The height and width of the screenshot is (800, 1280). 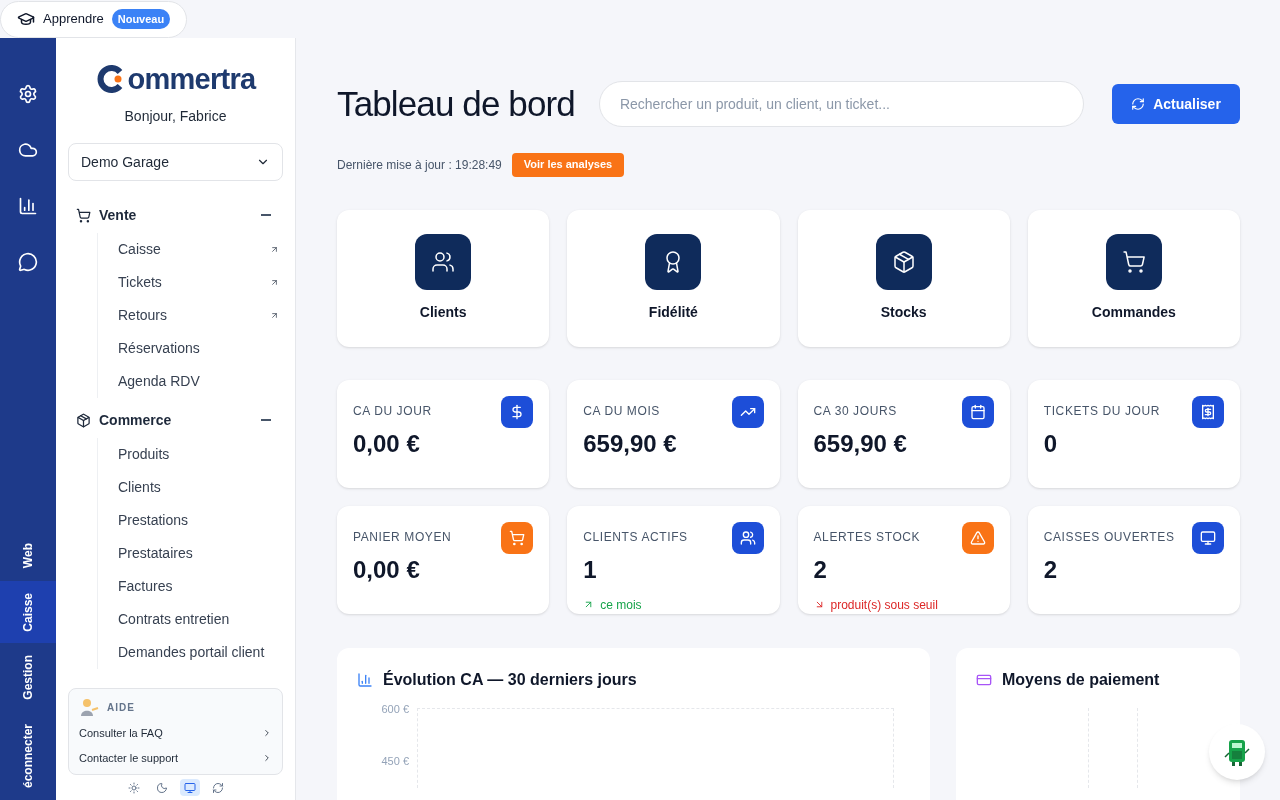 I want to click on learn-button: Apprendre Nouveau, so click(x=94, y=19).